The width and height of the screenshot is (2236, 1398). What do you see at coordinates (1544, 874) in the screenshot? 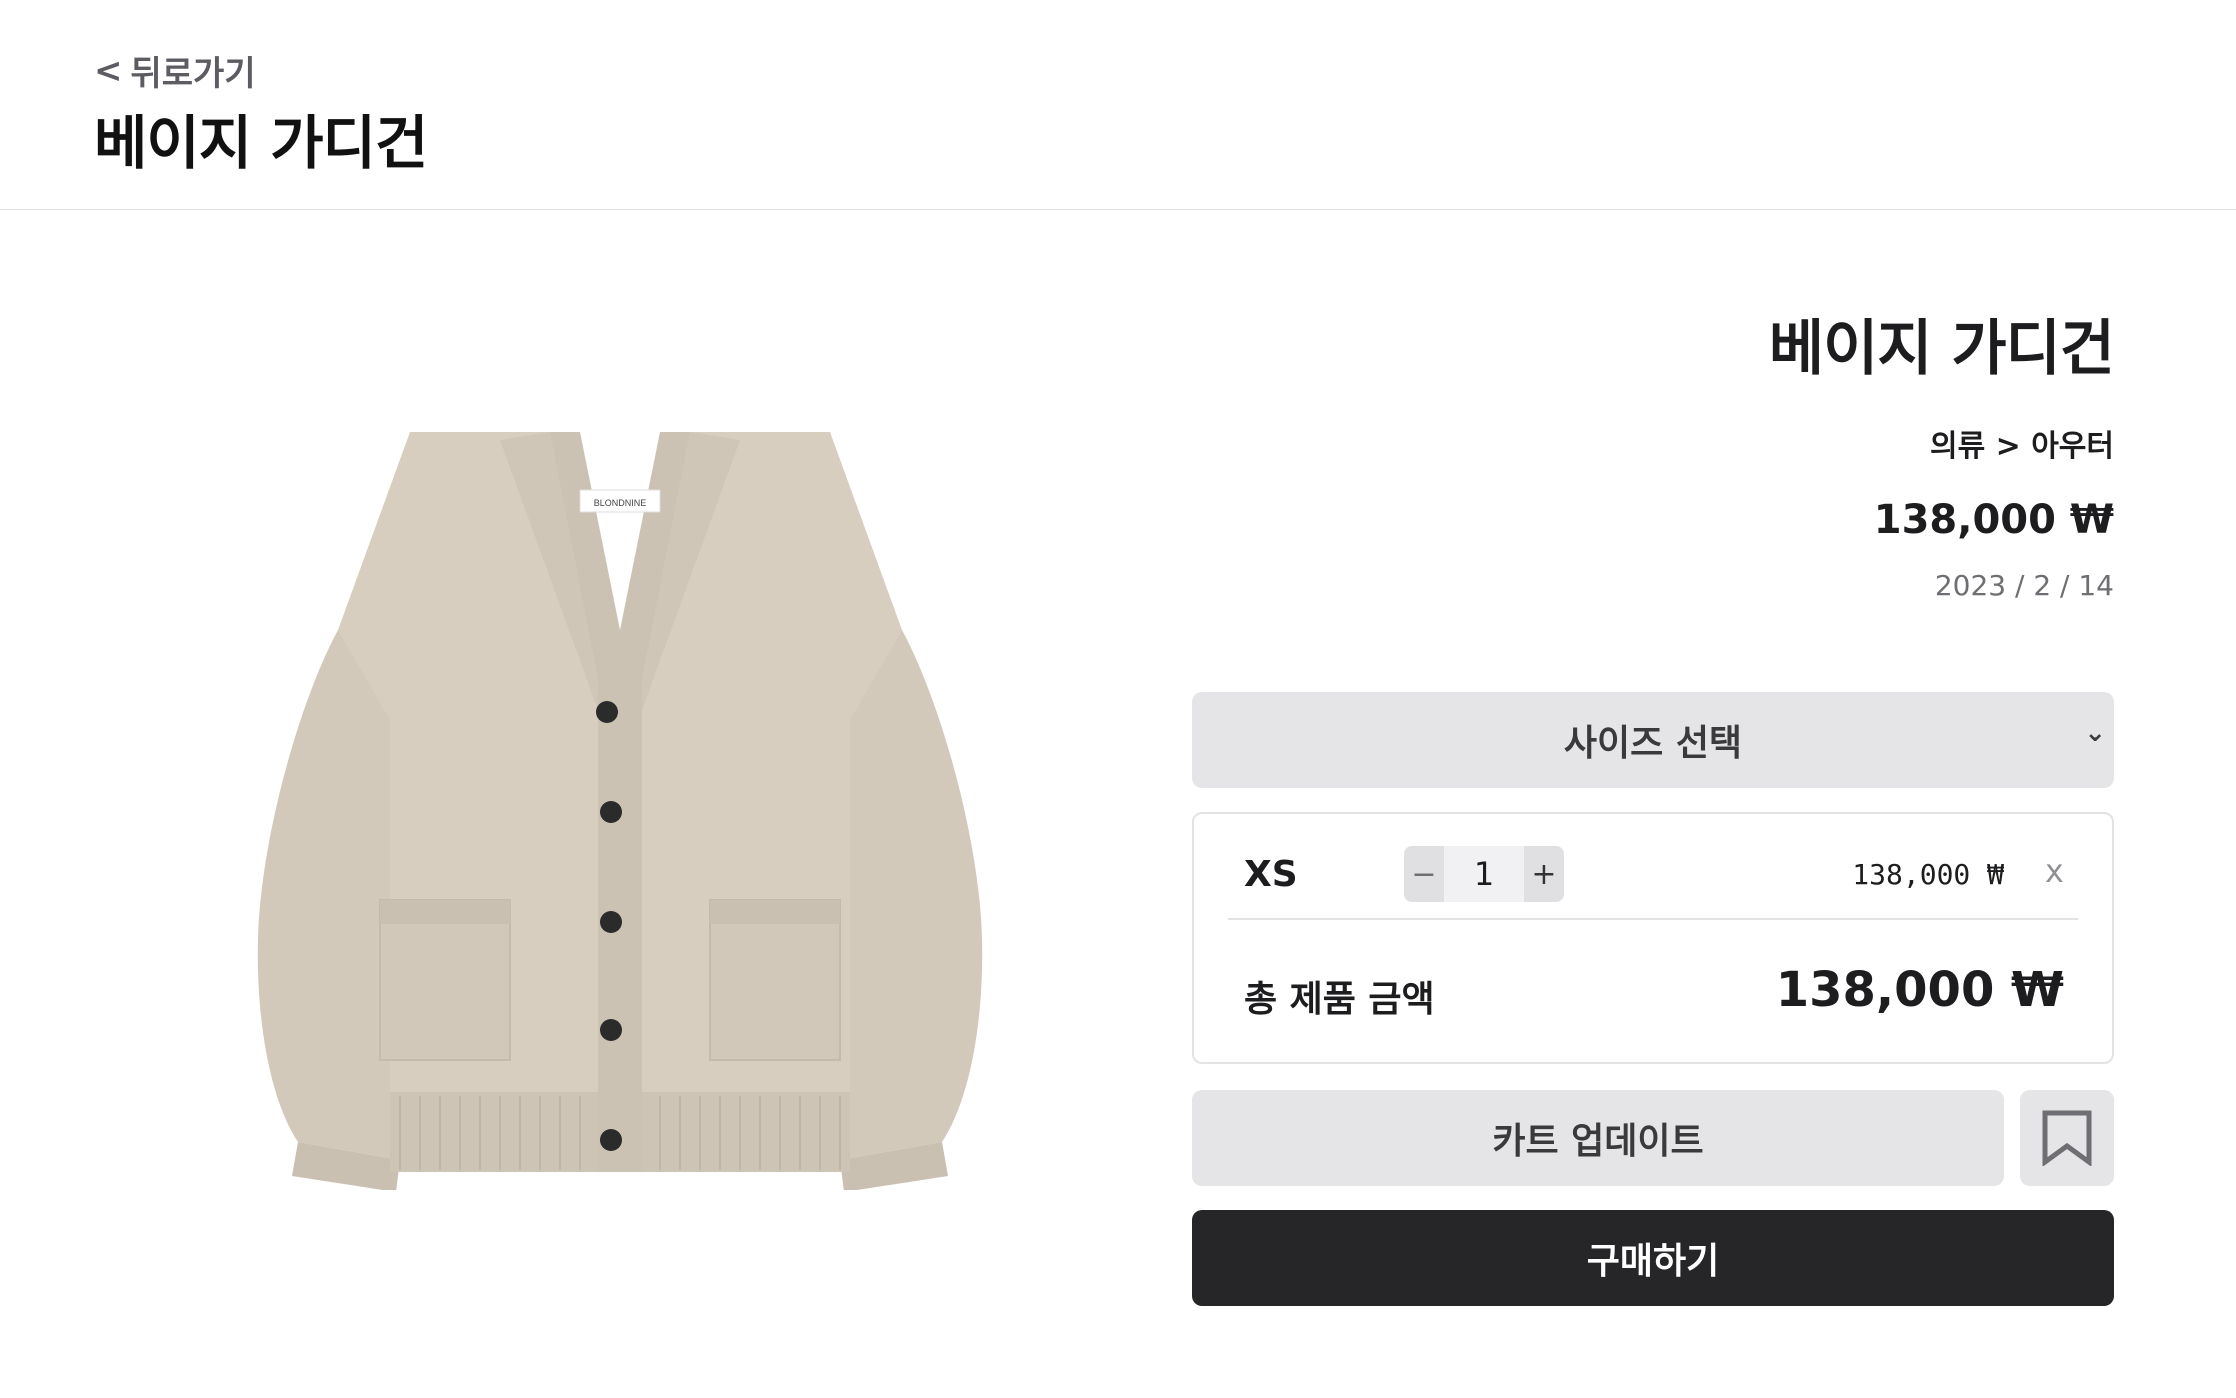
I see `increase-button: +` at bounding box center [1544, 874].